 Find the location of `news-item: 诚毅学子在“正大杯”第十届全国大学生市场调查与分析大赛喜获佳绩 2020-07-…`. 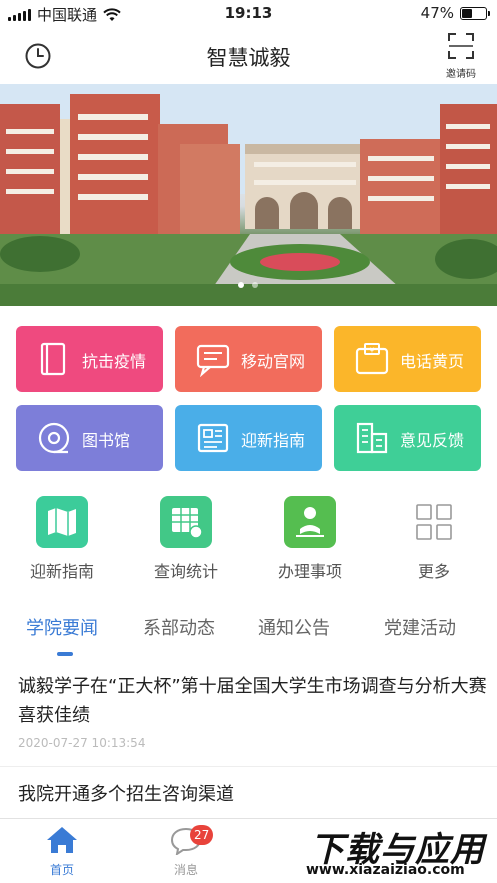

news-item: 诚毅学子在“正大杯”第十届全国大学生市场调查与分析大赛喜获佳绩 2020-07-… is located at coordinates (253, 711).